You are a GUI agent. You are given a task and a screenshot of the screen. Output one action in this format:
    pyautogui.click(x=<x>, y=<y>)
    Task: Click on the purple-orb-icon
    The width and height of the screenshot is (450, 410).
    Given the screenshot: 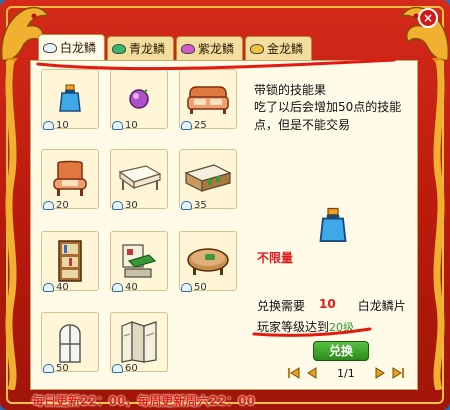 What is the action you would take?
    pyautogui.click(x=139, y=99)
    